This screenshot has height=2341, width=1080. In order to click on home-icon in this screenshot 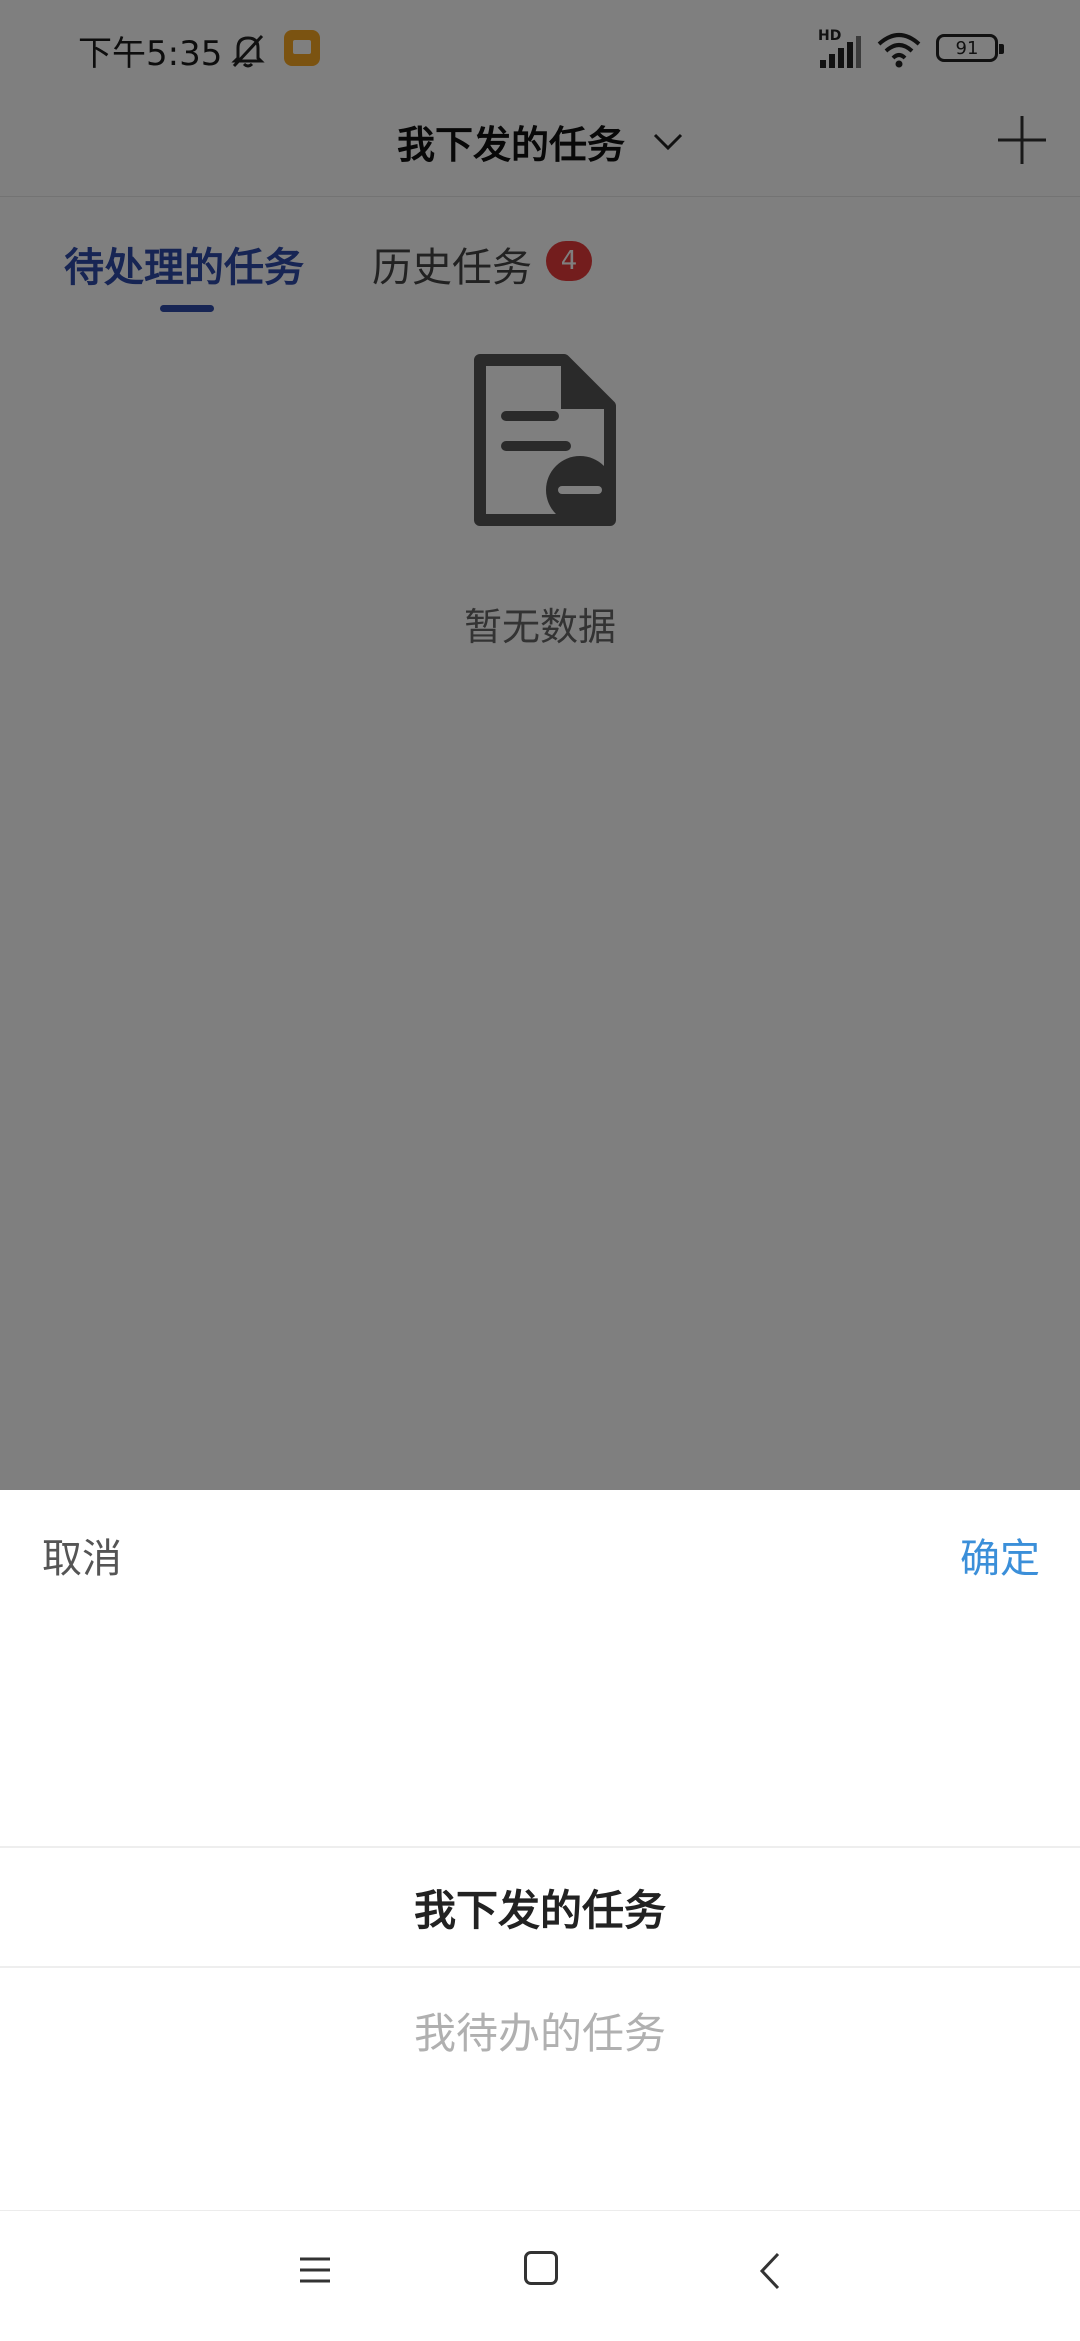, I will do `click(541, 2268)`.